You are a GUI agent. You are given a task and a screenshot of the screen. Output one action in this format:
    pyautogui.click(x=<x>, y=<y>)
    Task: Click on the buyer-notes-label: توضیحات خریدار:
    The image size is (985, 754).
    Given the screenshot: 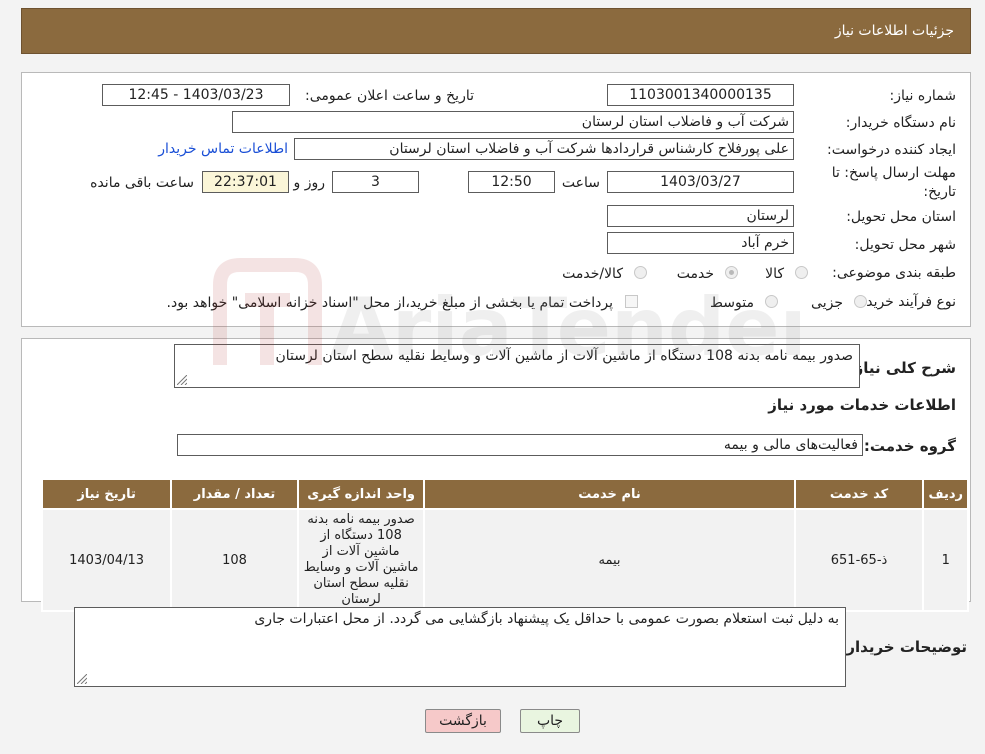 What is the action you would take?
    pyautogui.click(x=903, y=647)
    